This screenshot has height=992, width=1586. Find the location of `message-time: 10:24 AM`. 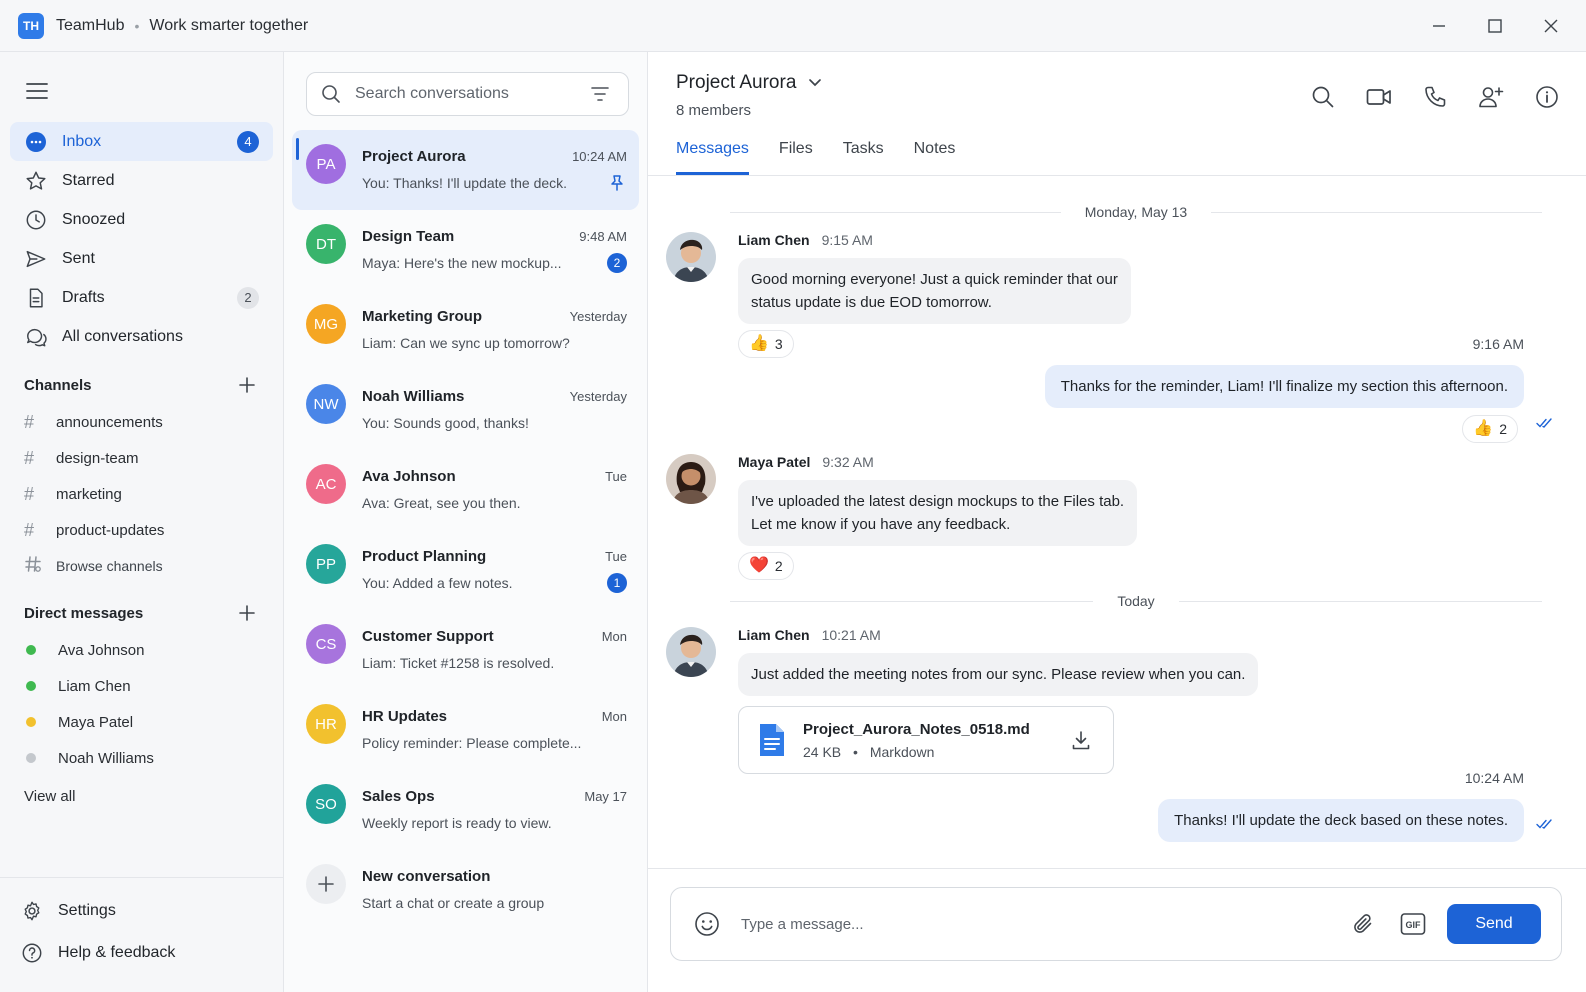

message-time: 10:24 AM is located at coordinates (1494, 778).